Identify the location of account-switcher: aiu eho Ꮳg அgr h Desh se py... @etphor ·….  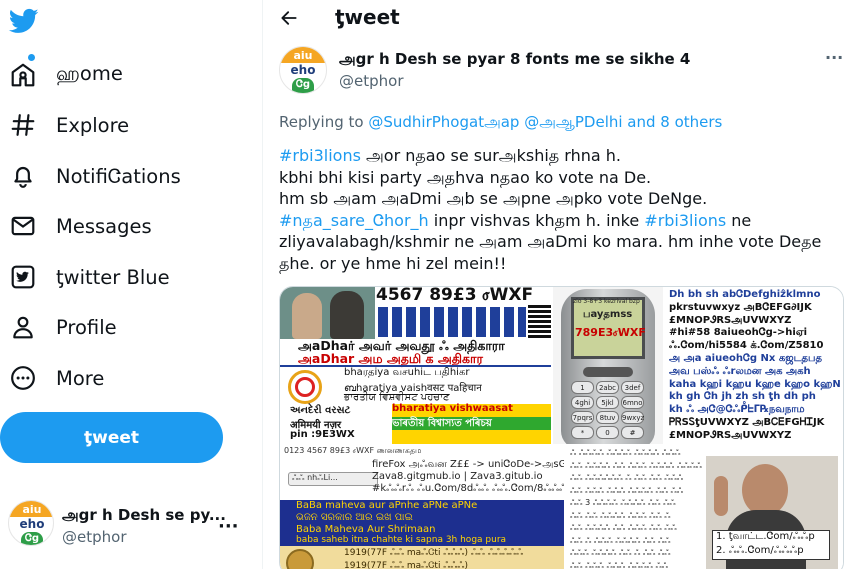
(125, 524).